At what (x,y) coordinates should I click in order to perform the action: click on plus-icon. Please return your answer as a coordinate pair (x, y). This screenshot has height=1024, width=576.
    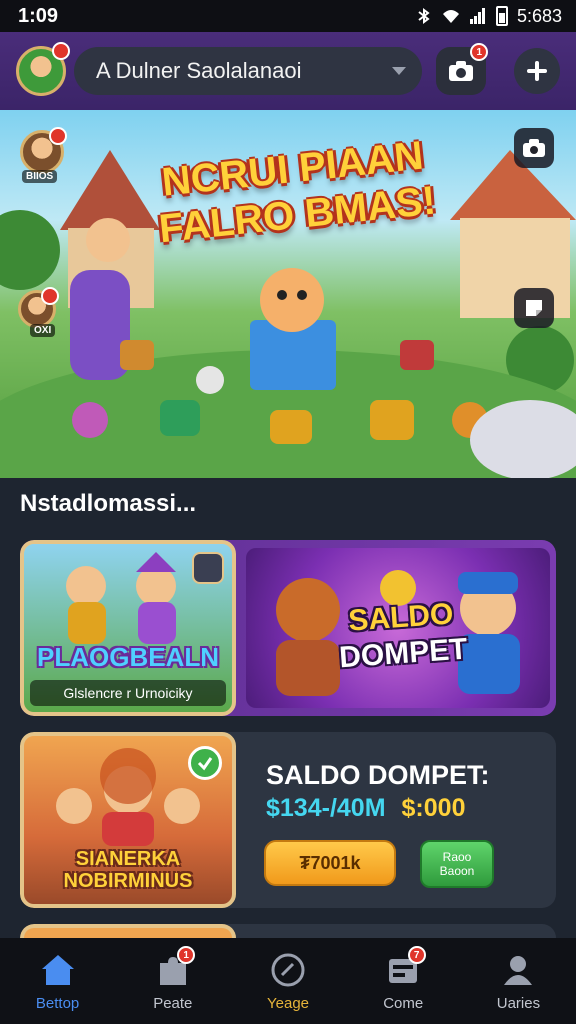
    Looking at the image, I should click on (537, 71).